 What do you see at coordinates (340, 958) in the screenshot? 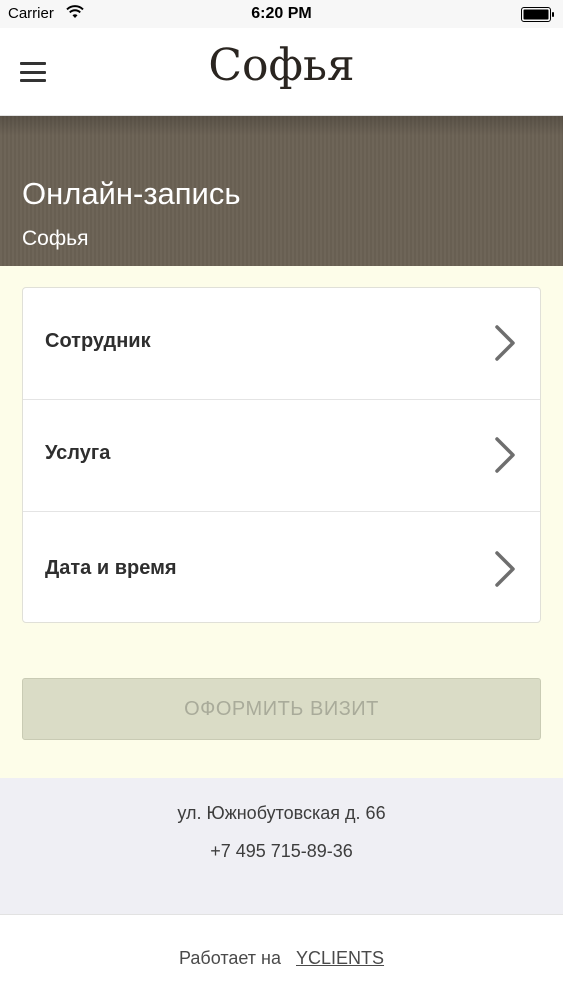
I see `yclients-link: YCLIENTS` at bounding box center [340, 958].